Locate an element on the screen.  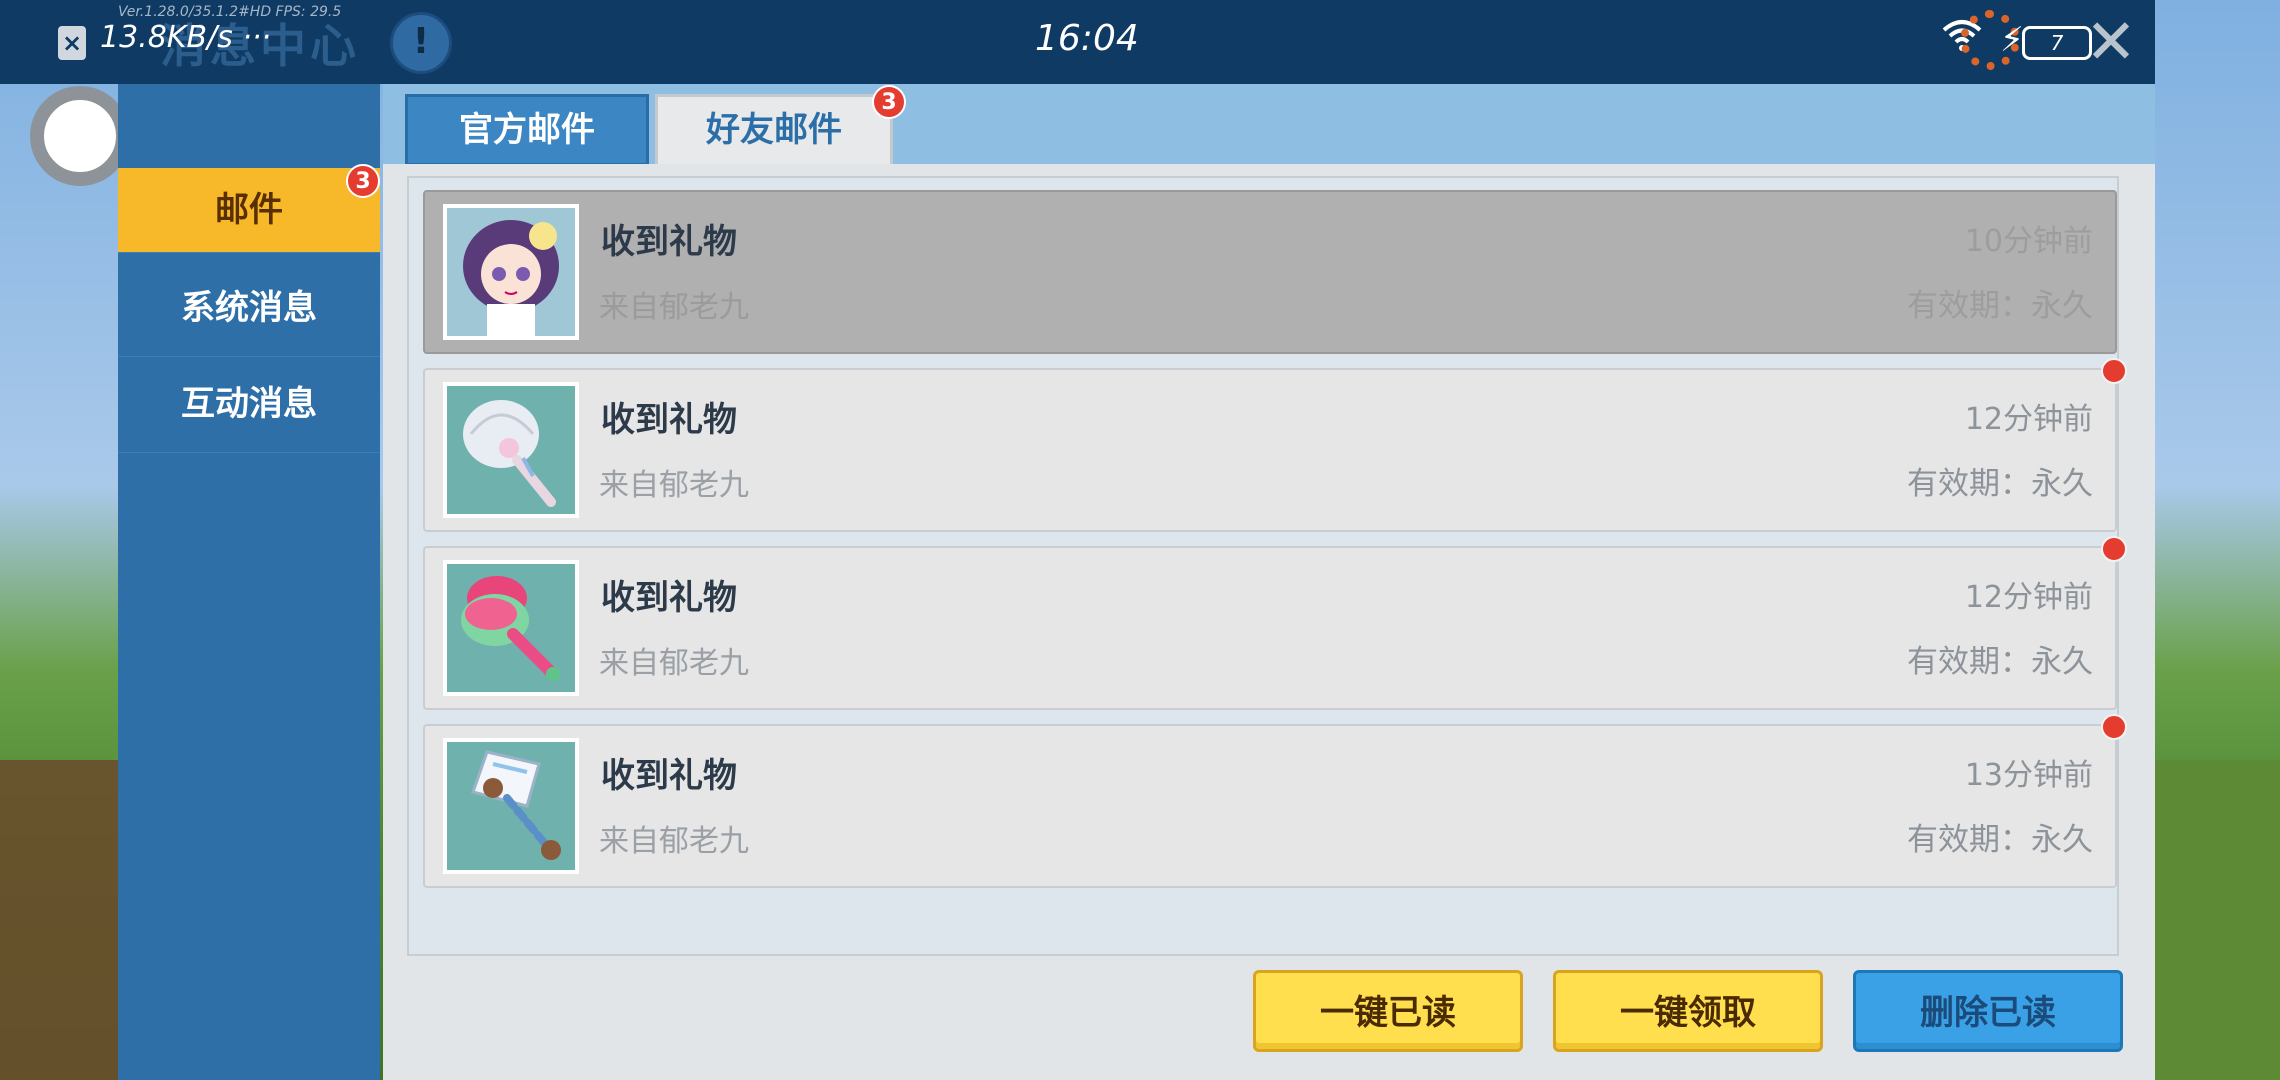
notification-close-icon: × is located at coordinates (72, 43).